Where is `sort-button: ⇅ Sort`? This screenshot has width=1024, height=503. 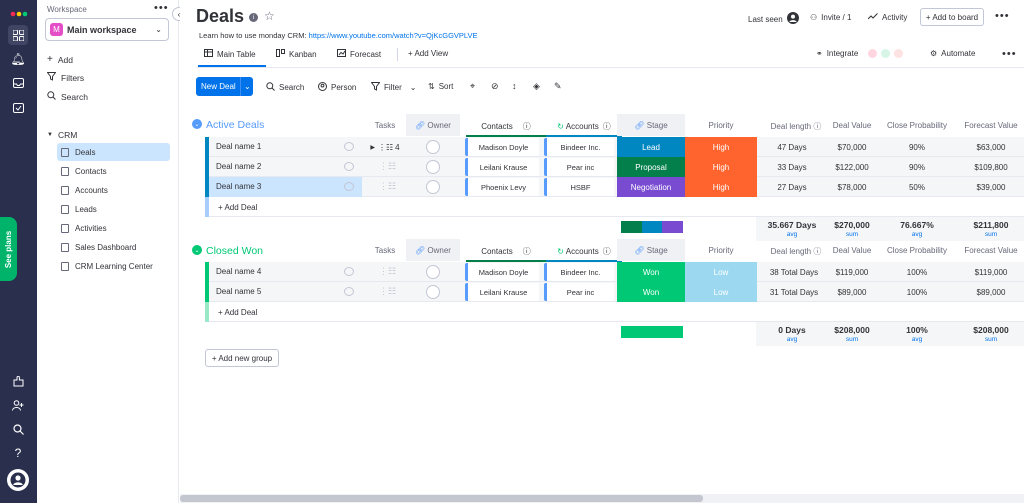
sort-button: ⇅ Sort is located at coordinates (440, 86).